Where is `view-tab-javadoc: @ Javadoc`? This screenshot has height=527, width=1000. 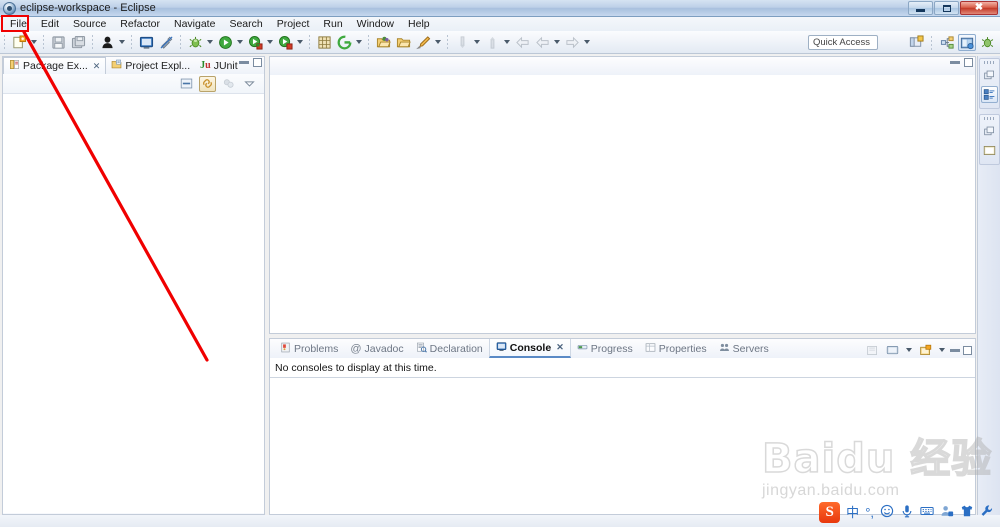 view-tab-javadoc: @ Javadoc is located at coordinates (376, 348).